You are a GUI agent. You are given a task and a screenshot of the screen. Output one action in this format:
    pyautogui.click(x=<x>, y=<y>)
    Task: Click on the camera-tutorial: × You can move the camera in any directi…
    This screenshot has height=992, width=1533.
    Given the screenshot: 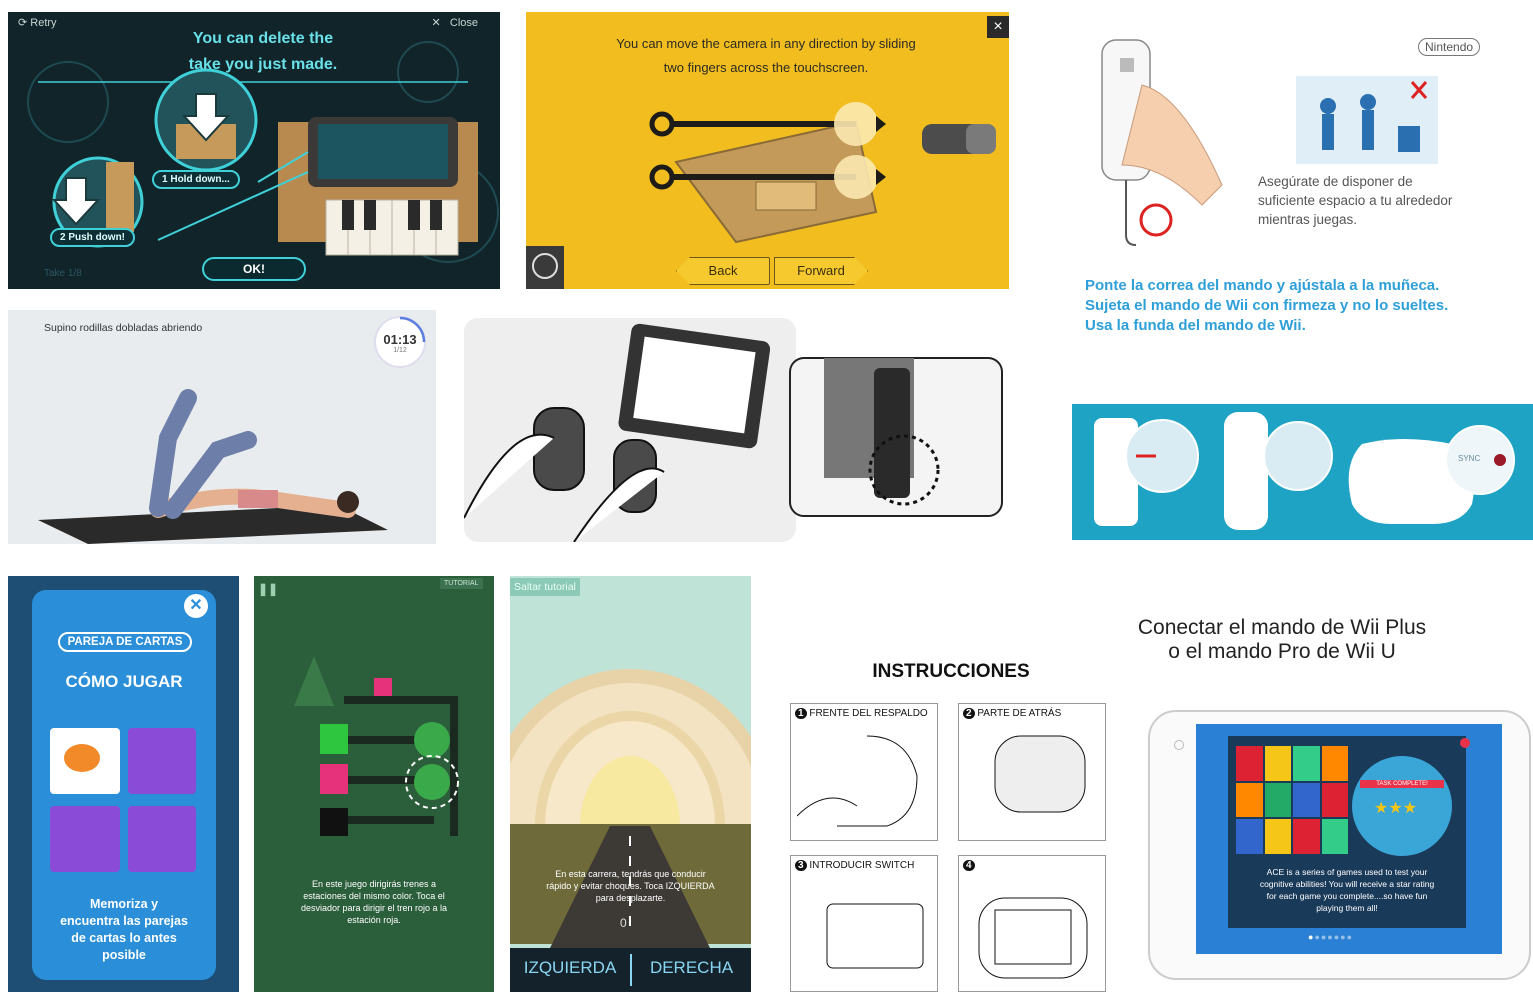 What is the action you would take?
    pyautogui.click(x=767, y=150)
    